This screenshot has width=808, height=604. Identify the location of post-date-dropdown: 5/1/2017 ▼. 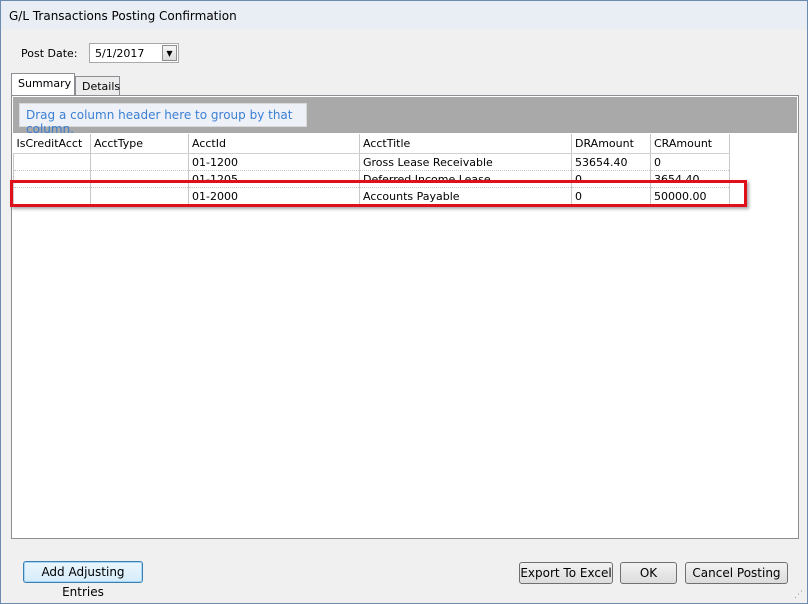
(134, 53).